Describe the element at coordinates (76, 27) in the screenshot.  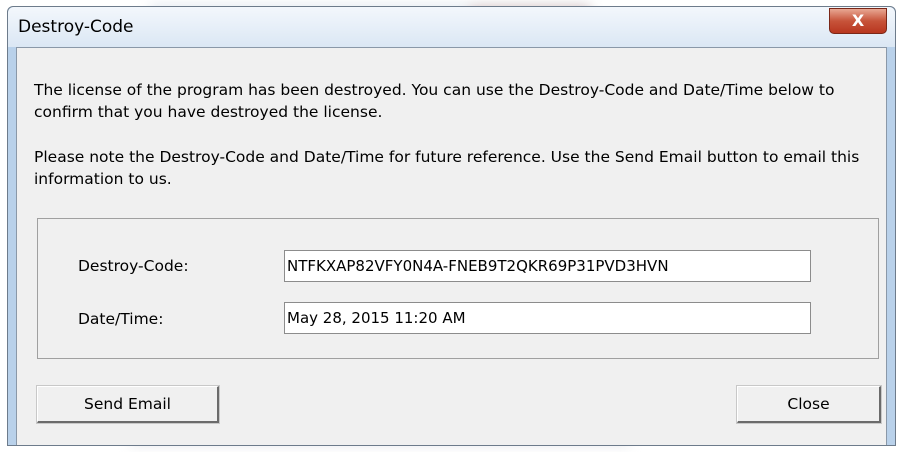
I see `window-title: Destroy-Code` at that location.